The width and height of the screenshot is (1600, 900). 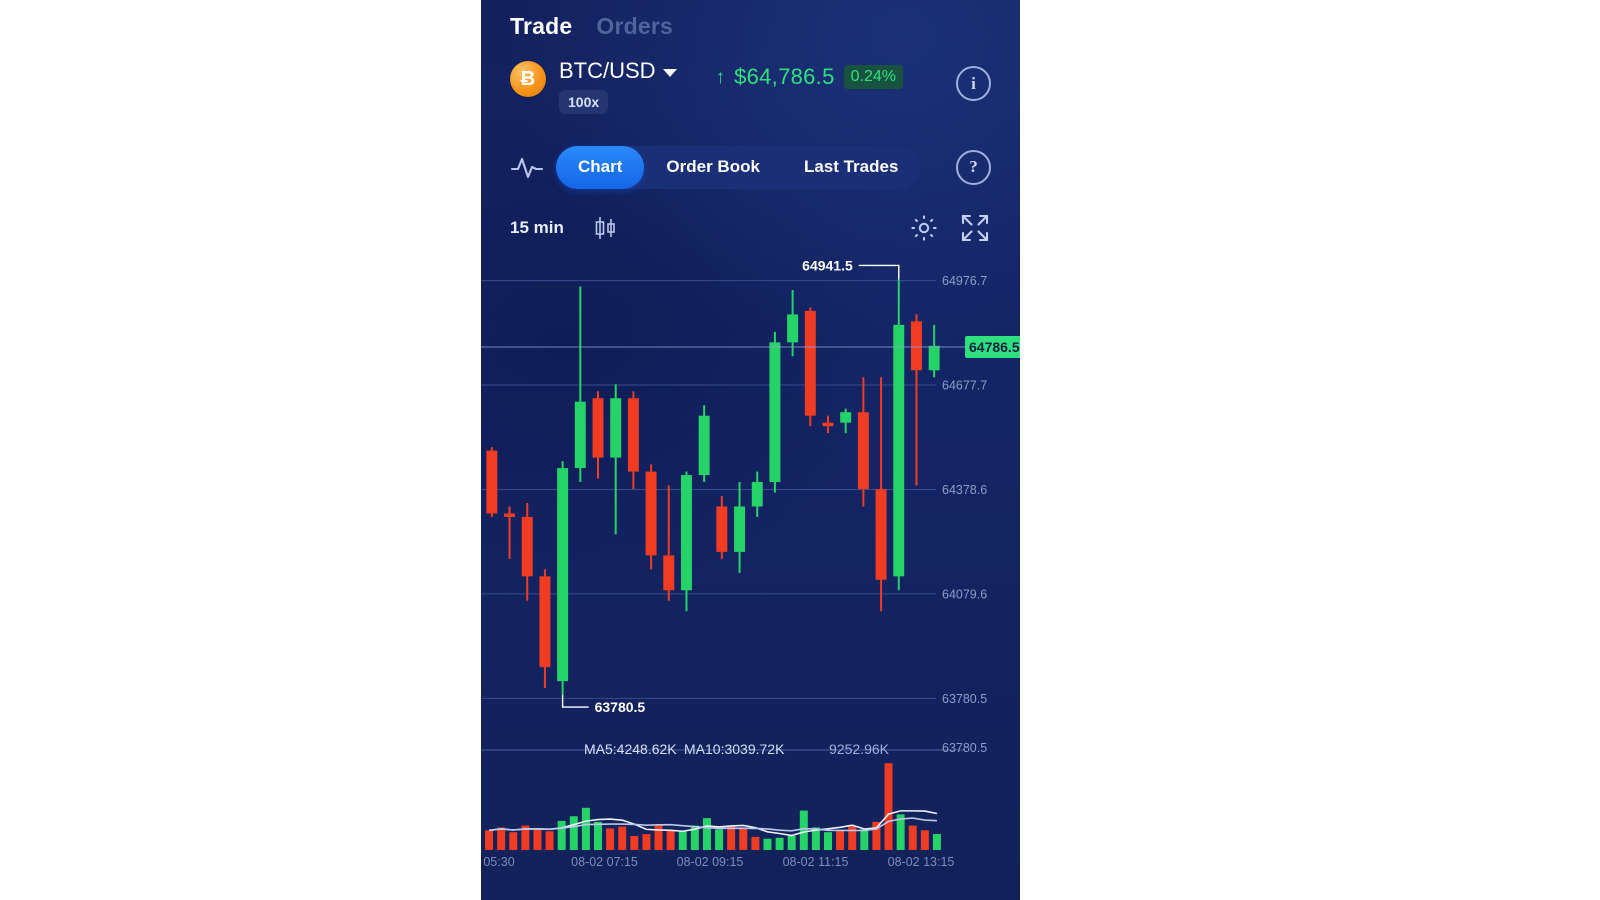 I want to click on high-annotation: 64941.5, so click(x=851, y=269).